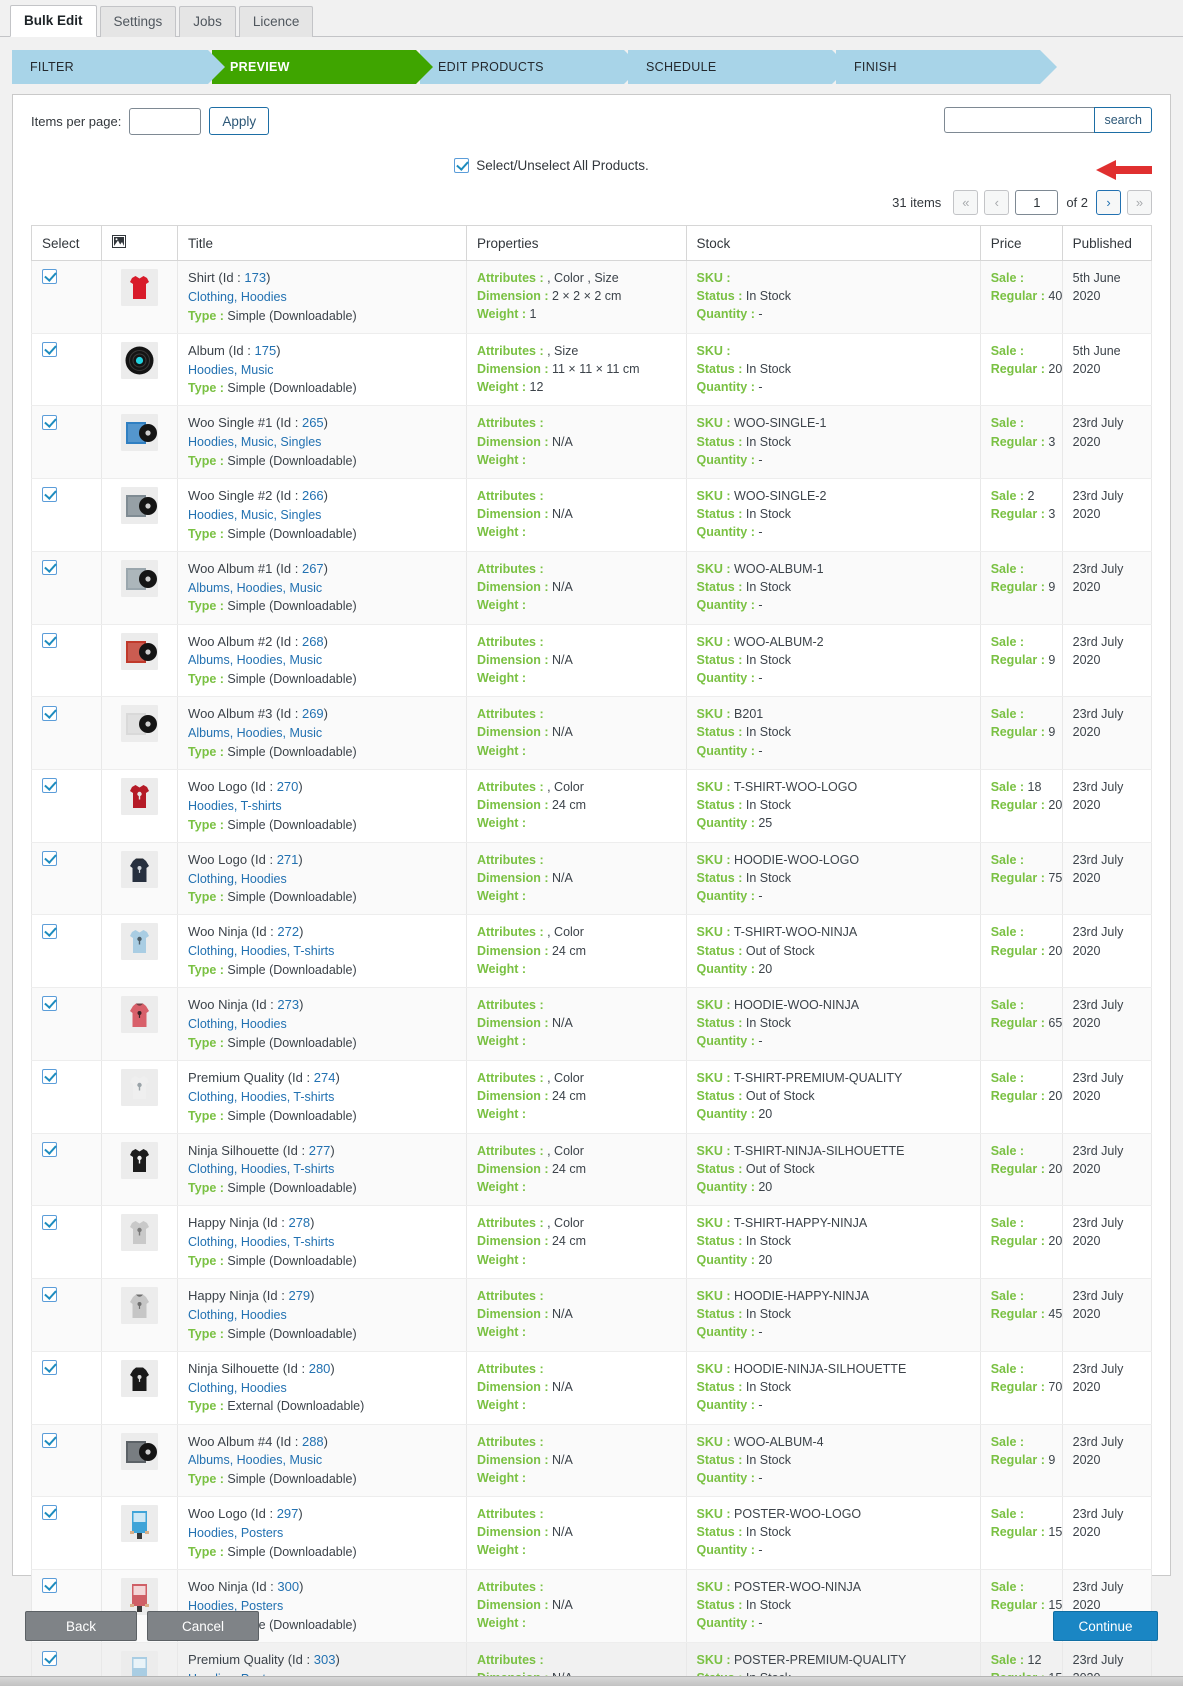 This screenshot has width=1183, height=1686. Describe the element at coordinates (1123, 120) in the screenshot. I see `search-button: search` at that location.